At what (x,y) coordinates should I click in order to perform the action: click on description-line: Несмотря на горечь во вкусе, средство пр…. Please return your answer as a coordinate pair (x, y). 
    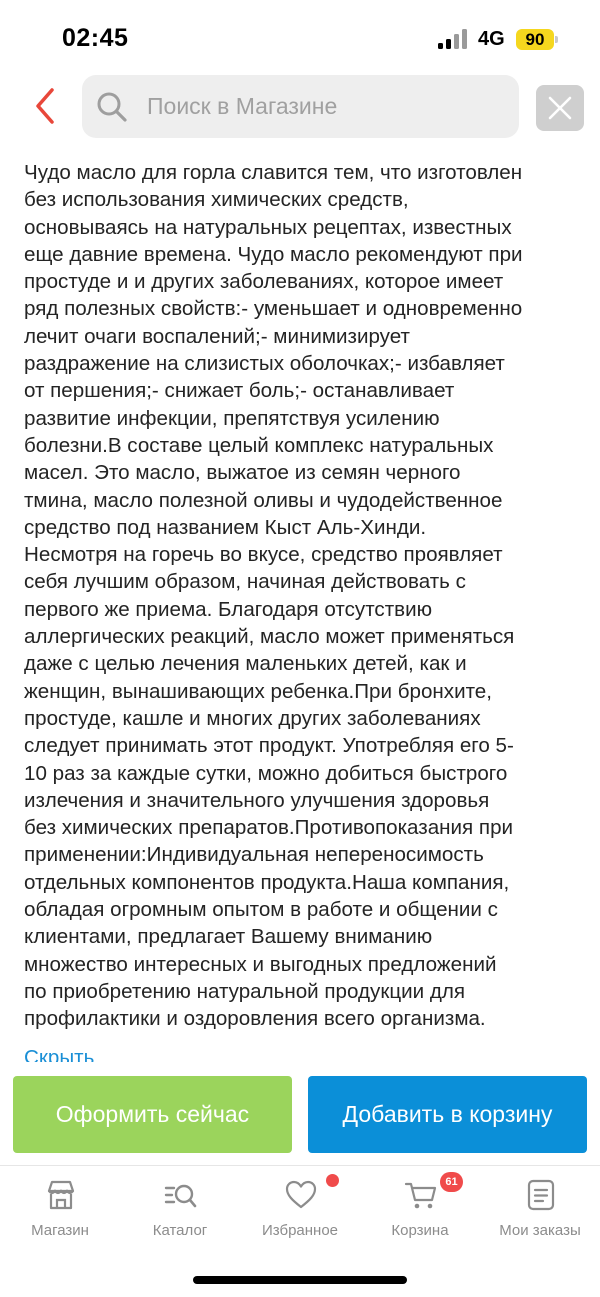
    Looking at the image, I should click on (263, 555).